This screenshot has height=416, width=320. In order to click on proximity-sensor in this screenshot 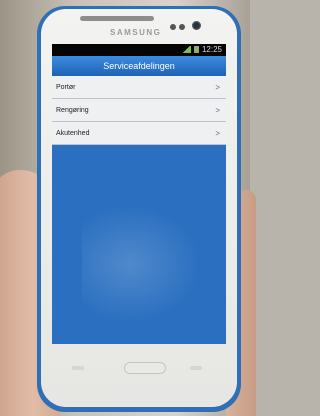, I will do `click(173, 27)`.